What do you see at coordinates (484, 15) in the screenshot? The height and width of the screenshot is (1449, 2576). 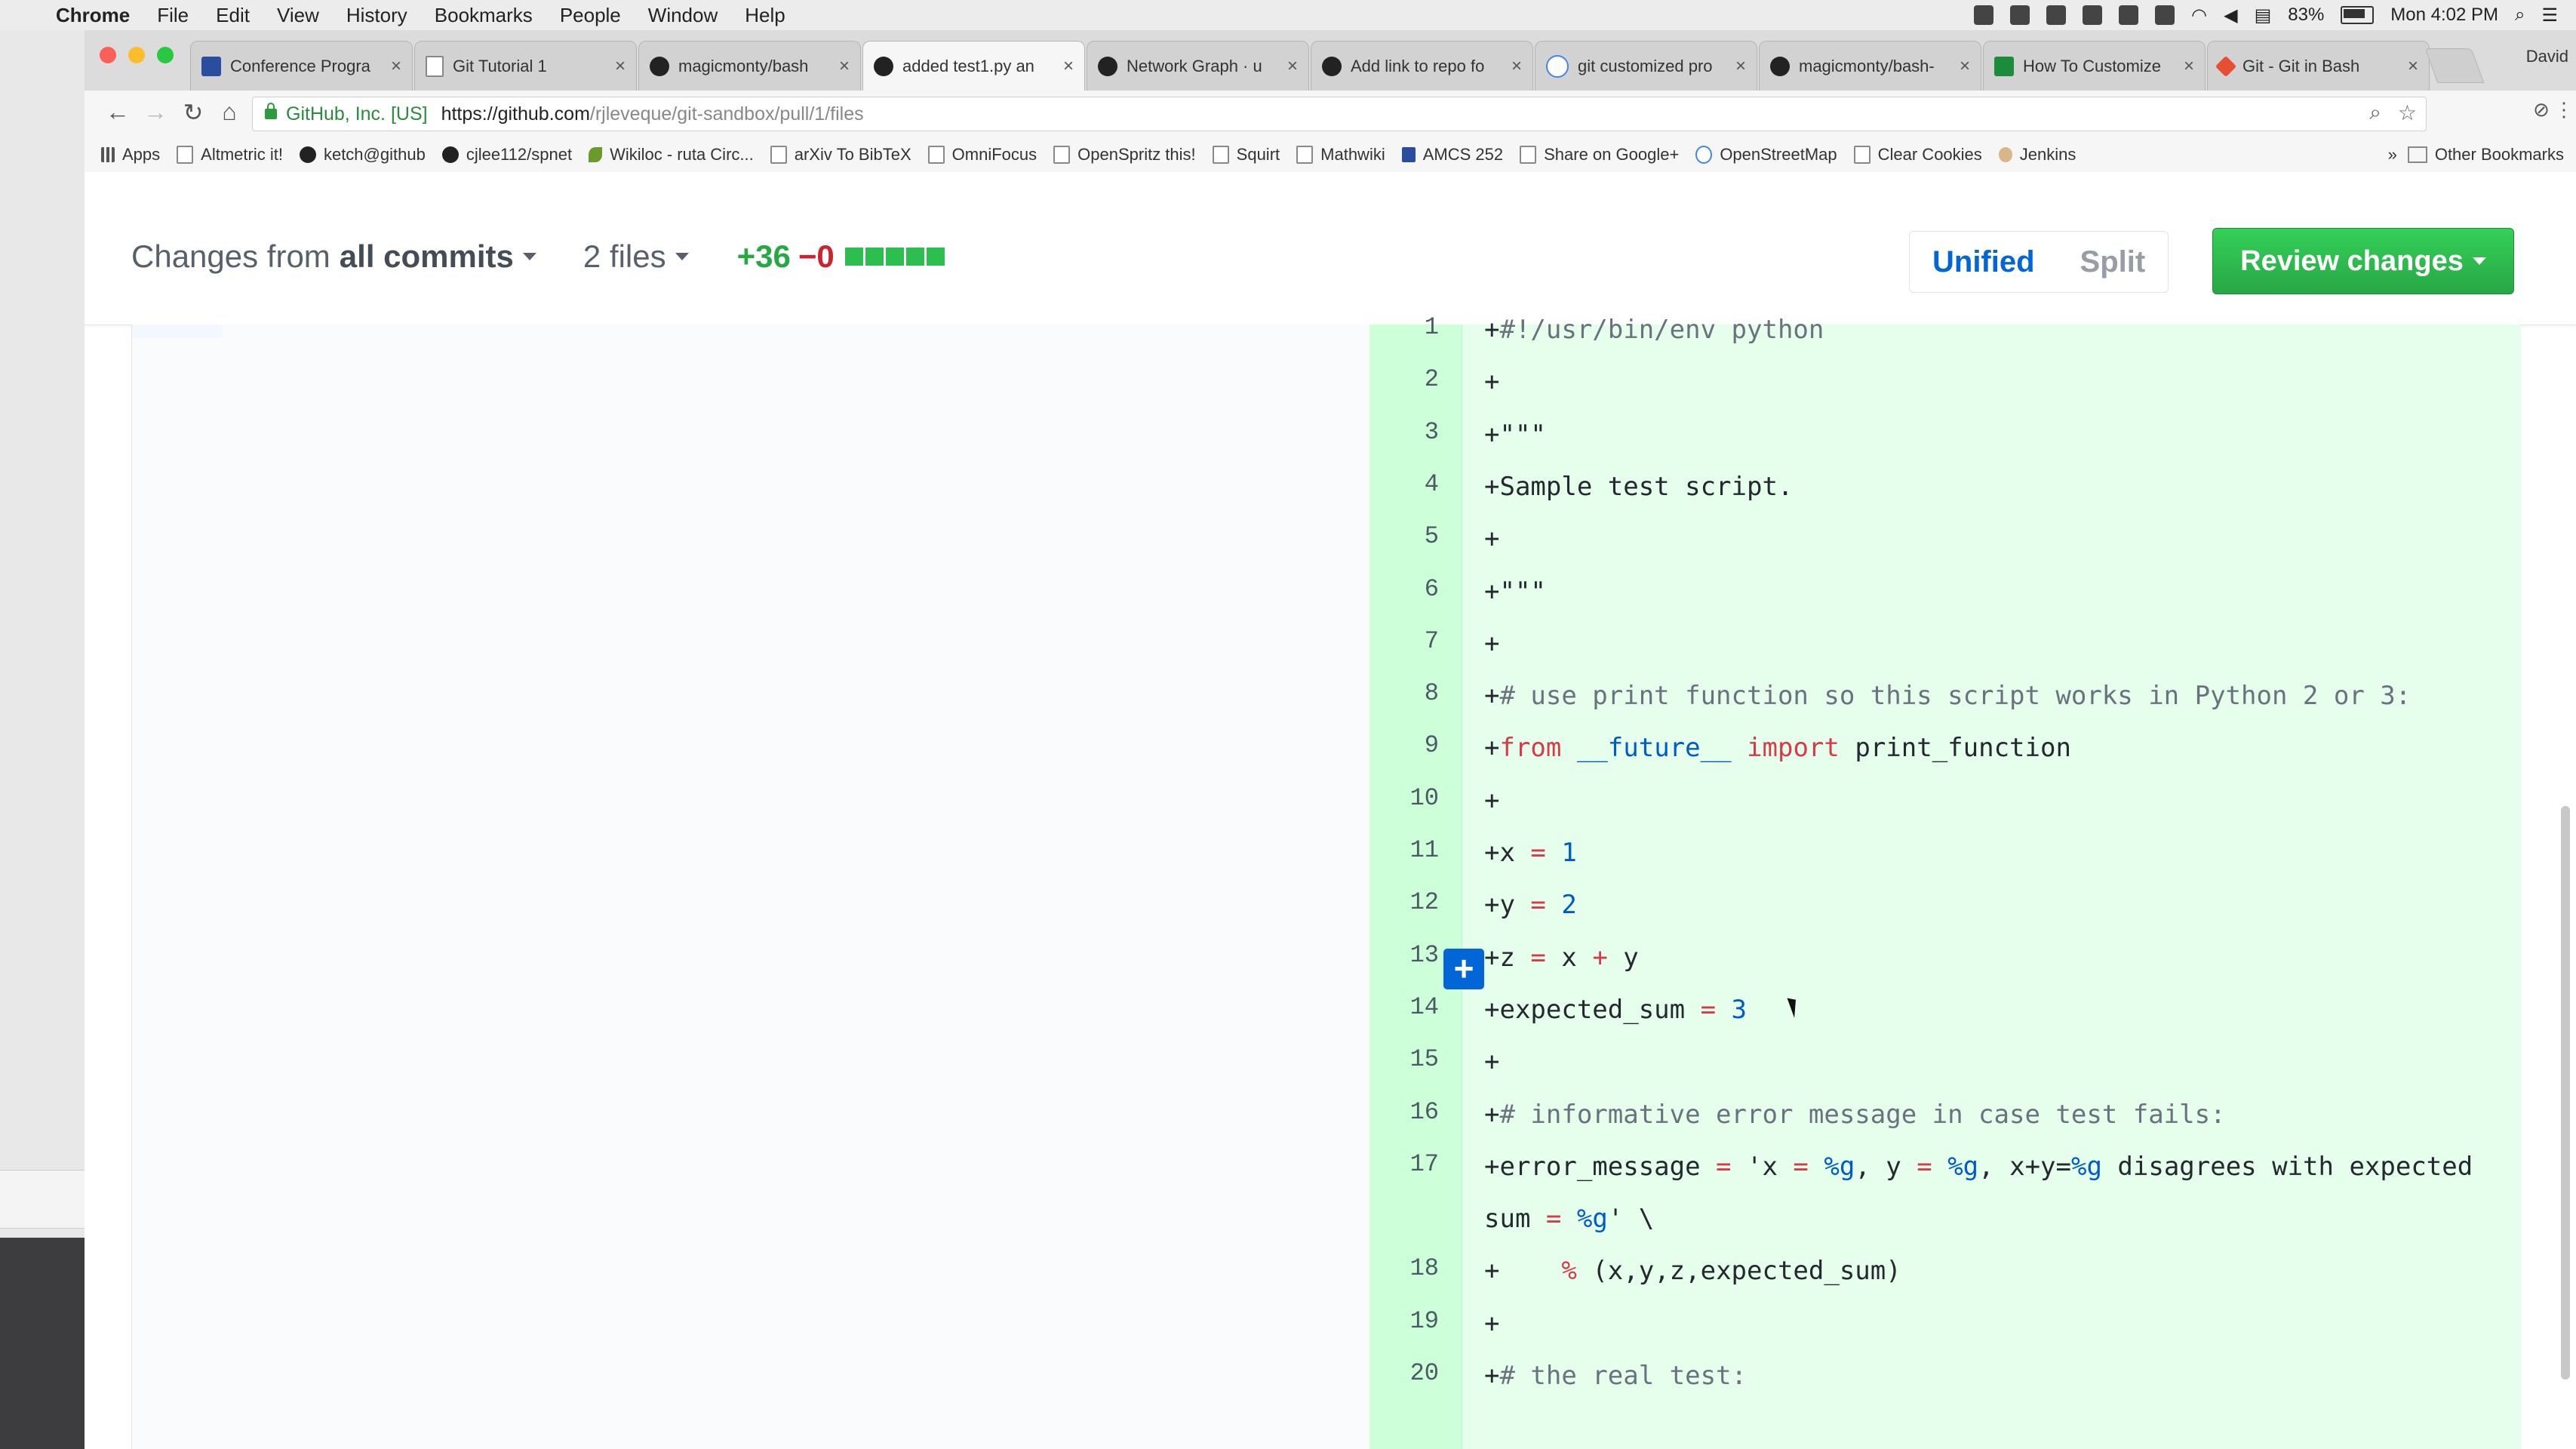 I see `menu-bookmarks: Bookmarks` at bounding box center [484, 15].